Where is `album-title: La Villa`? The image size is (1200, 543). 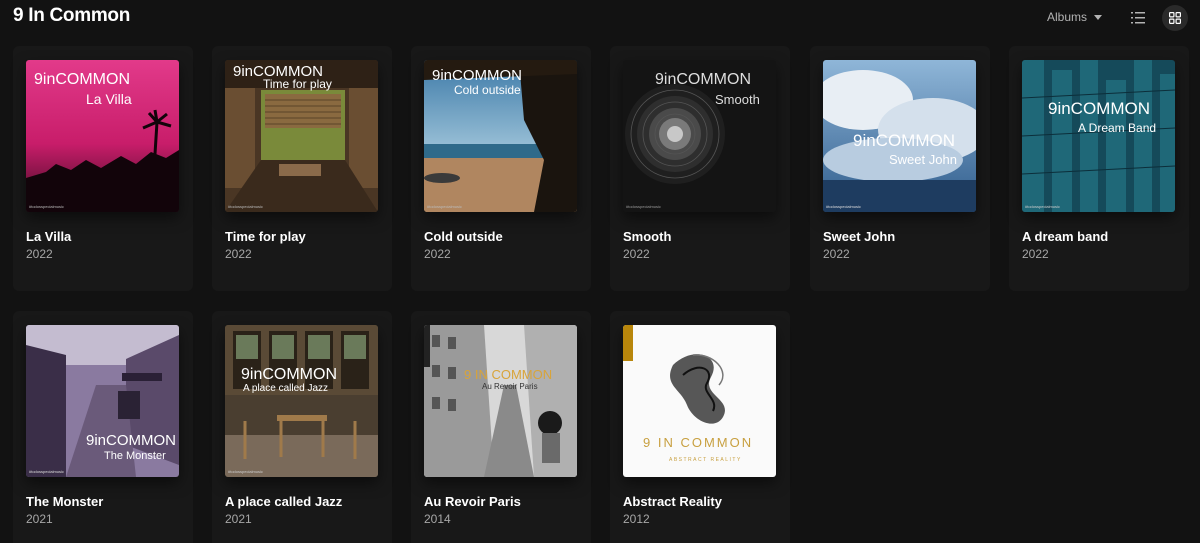
album-title: La Villa is located at coordinates (106, 236).